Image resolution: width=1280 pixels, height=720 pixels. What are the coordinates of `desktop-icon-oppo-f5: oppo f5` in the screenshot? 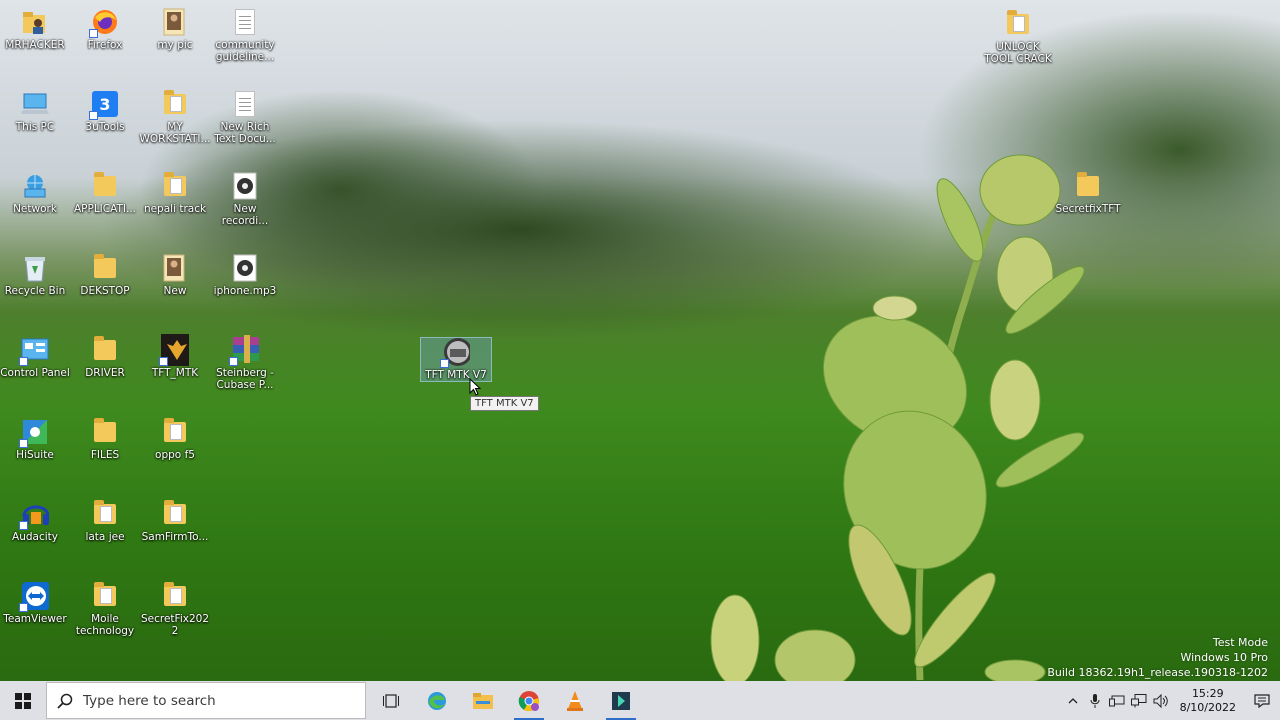 It's located at (175, 439).